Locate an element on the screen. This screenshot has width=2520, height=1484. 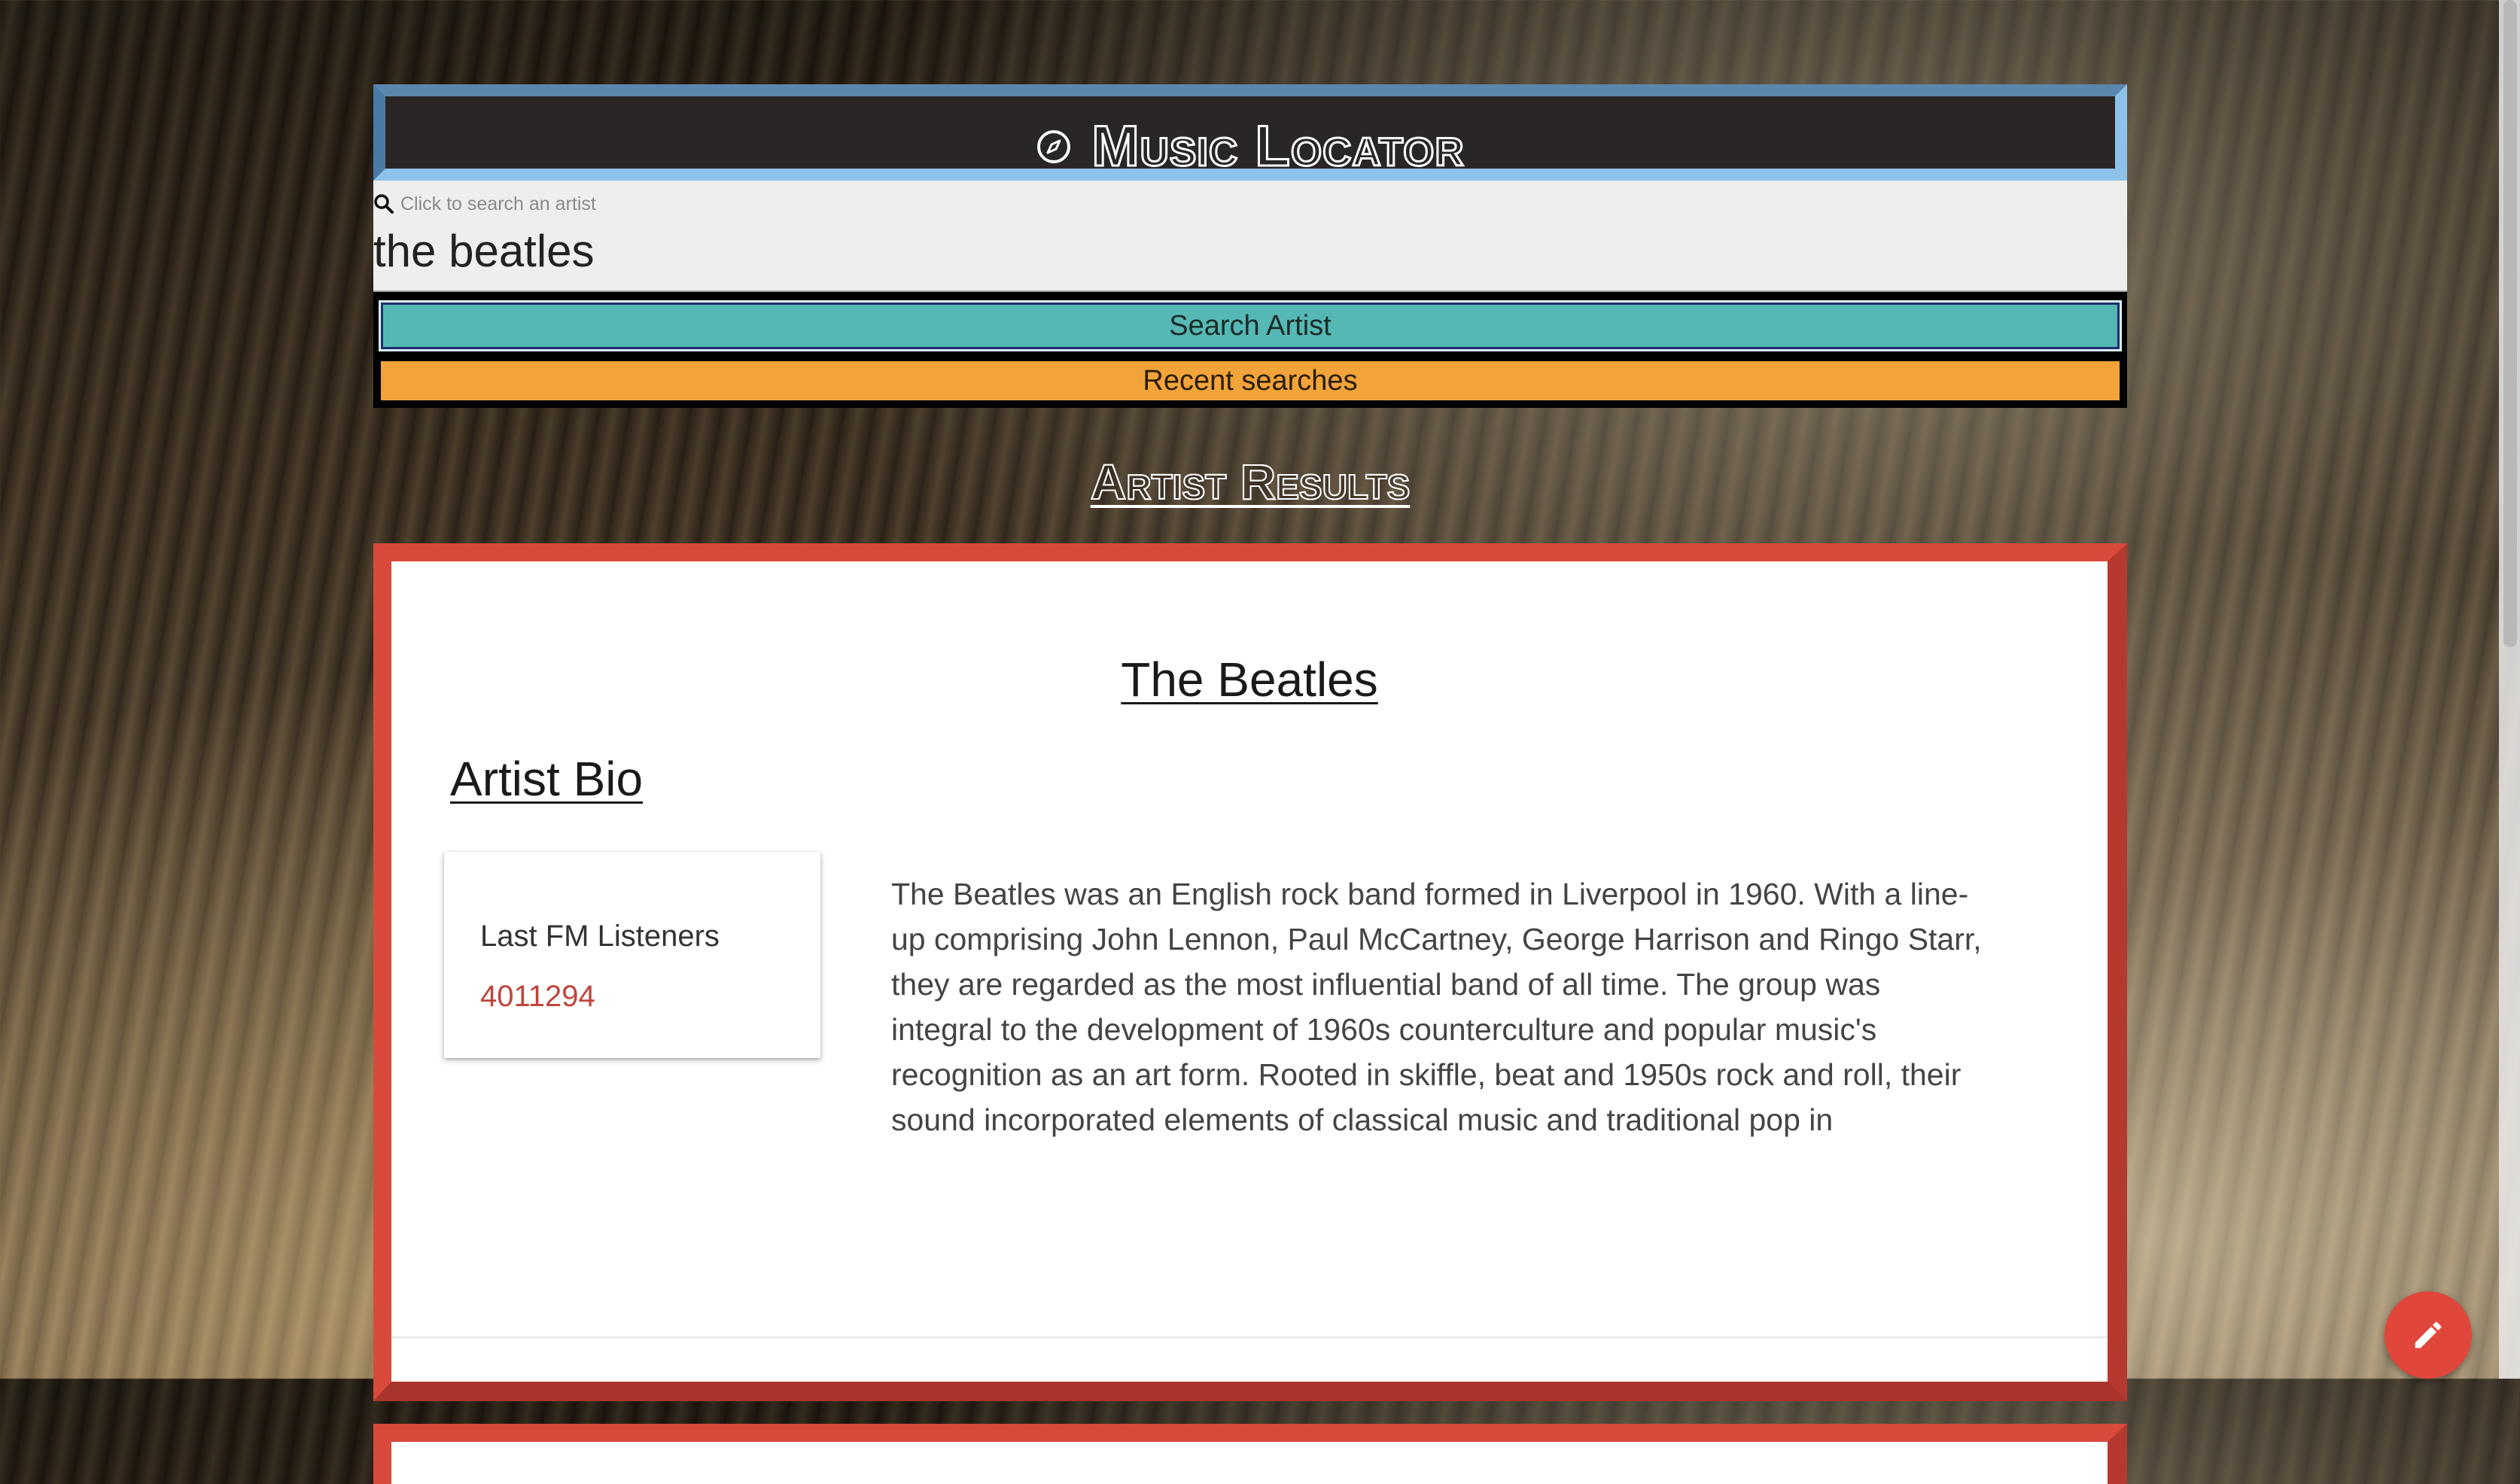
artist-search-input is located at coordinates (1250, 254).